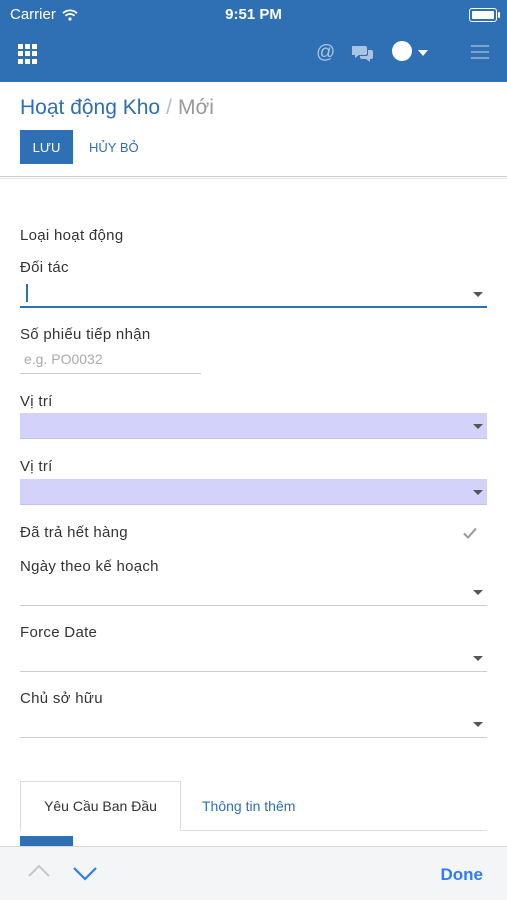 This screenshot has width=507, height=900. What do you see at coordinates (28, 54) in the screenshot?
I see `apps-grid-icon` at bounding box center [28, 54].